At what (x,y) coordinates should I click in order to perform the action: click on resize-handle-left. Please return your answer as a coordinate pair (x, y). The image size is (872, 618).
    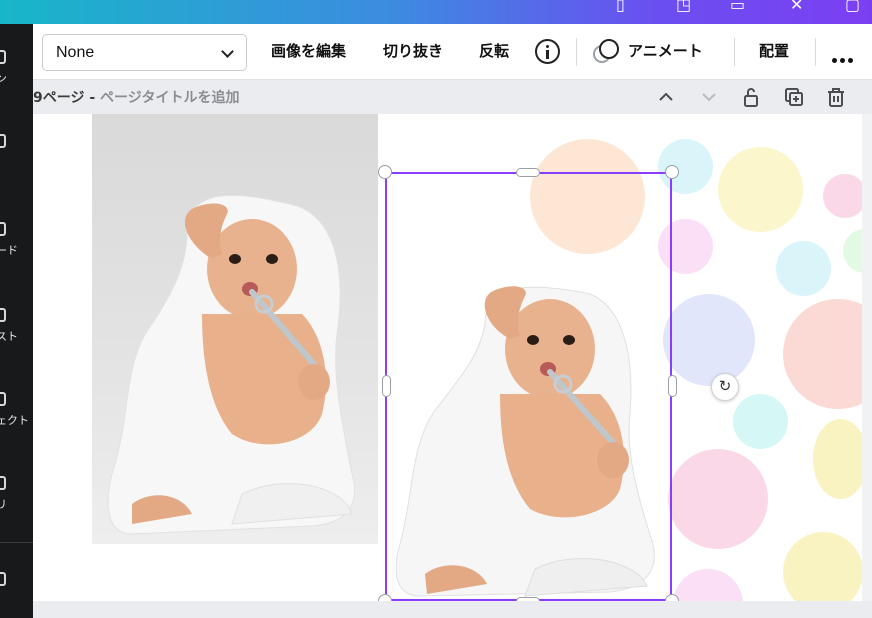
    Looking at the image, I should click on (386, 386).